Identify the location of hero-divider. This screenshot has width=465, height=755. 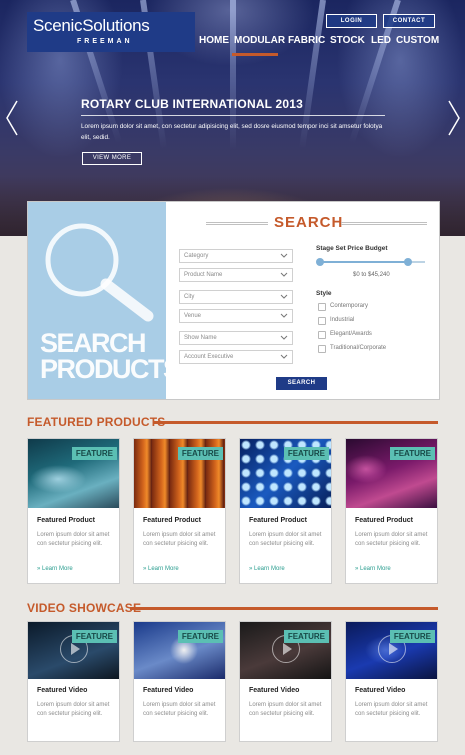
(233, 115).